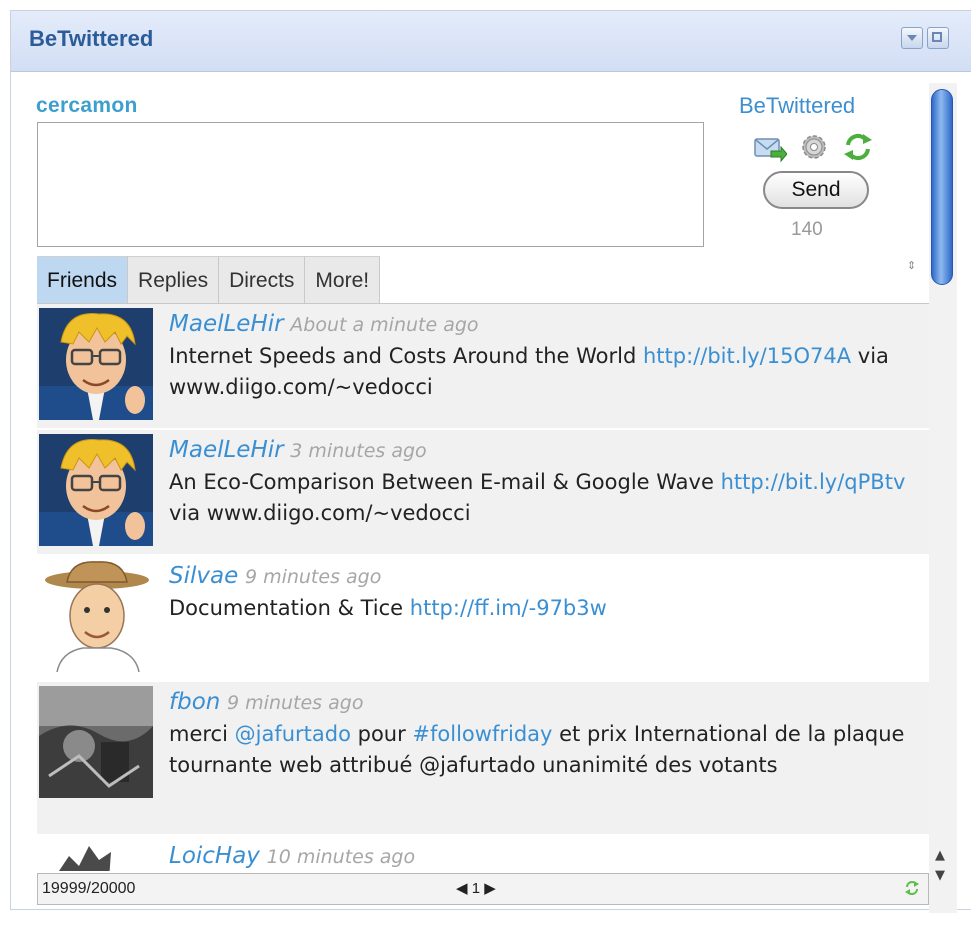 This screenshot has height=936, width=971. Describe the element at coordinates (491, 41) in the screenshot. I see `title-bar: BeTwittered` at that location.